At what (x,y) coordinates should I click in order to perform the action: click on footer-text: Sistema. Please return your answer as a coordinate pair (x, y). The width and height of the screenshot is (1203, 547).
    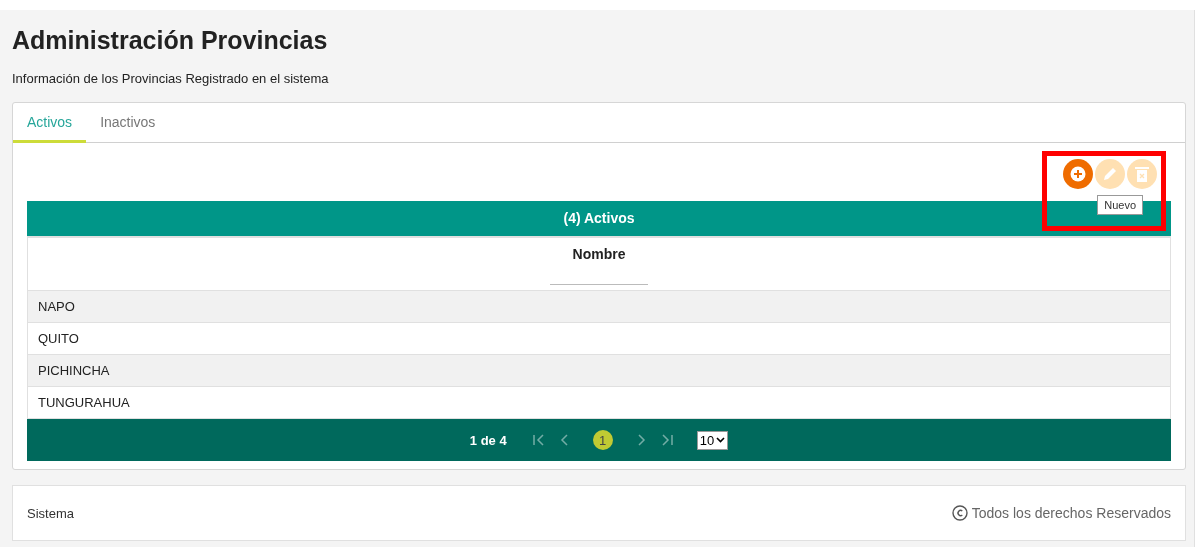
    Looking at the image, I should click on (50, 513).